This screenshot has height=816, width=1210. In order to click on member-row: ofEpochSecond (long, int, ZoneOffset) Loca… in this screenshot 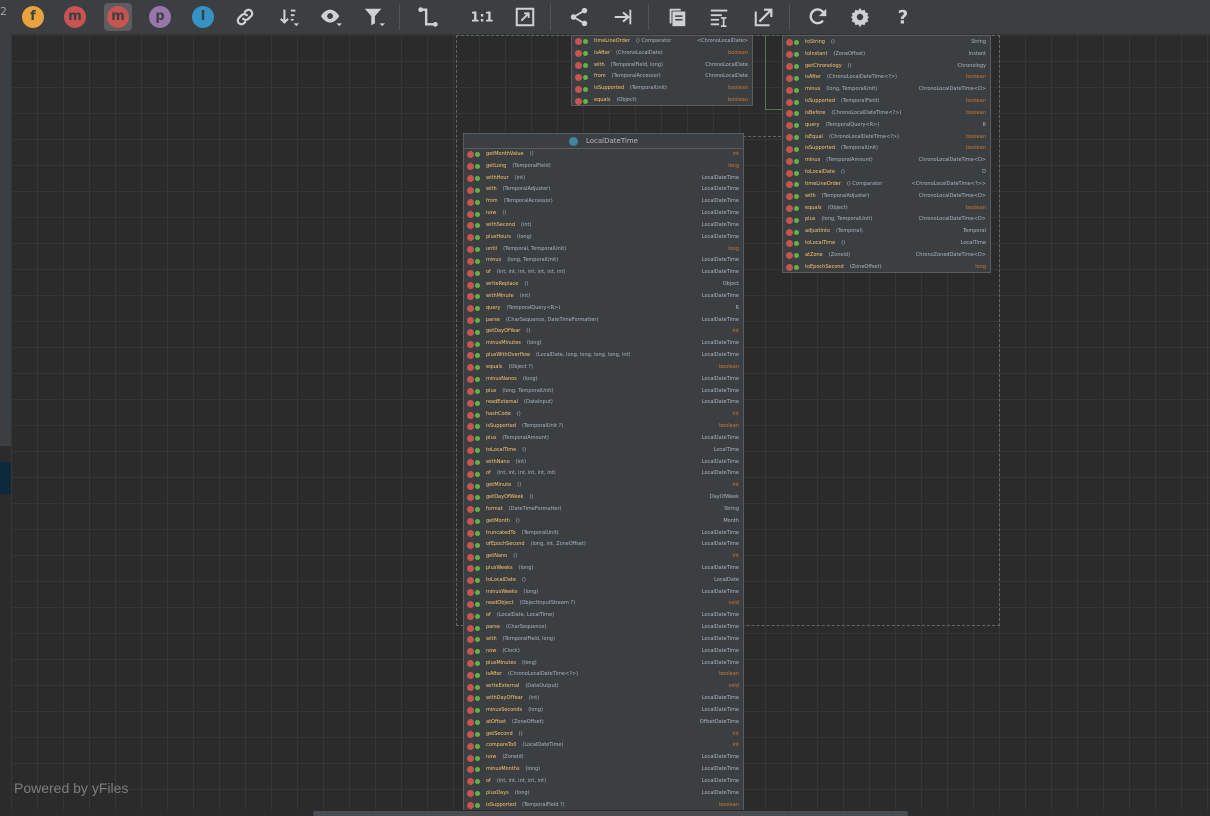, I will do `click(603, 545)`.